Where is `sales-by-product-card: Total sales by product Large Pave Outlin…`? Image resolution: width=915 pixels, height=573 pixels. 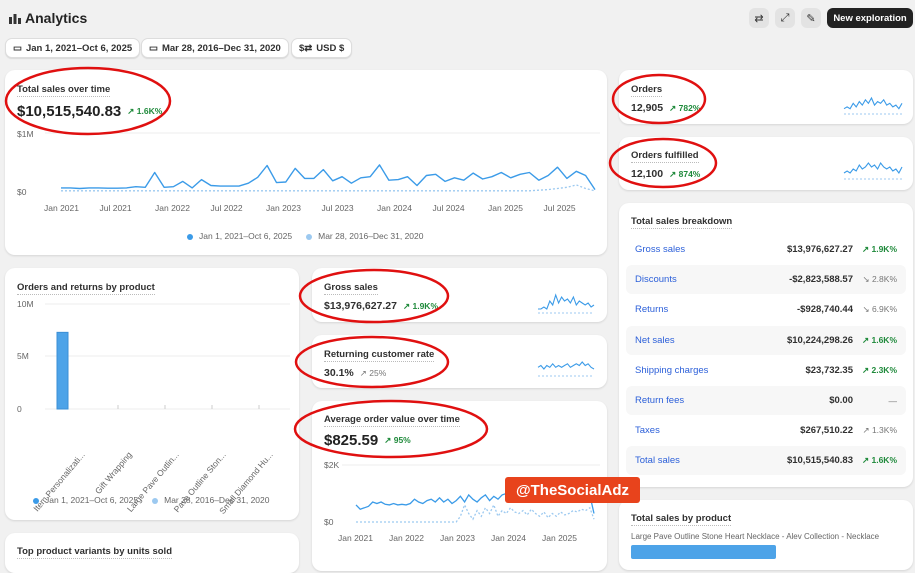
sales-by-product-card: Total sales by product Large Pave Outlin… is located at coordinates (766, 535).